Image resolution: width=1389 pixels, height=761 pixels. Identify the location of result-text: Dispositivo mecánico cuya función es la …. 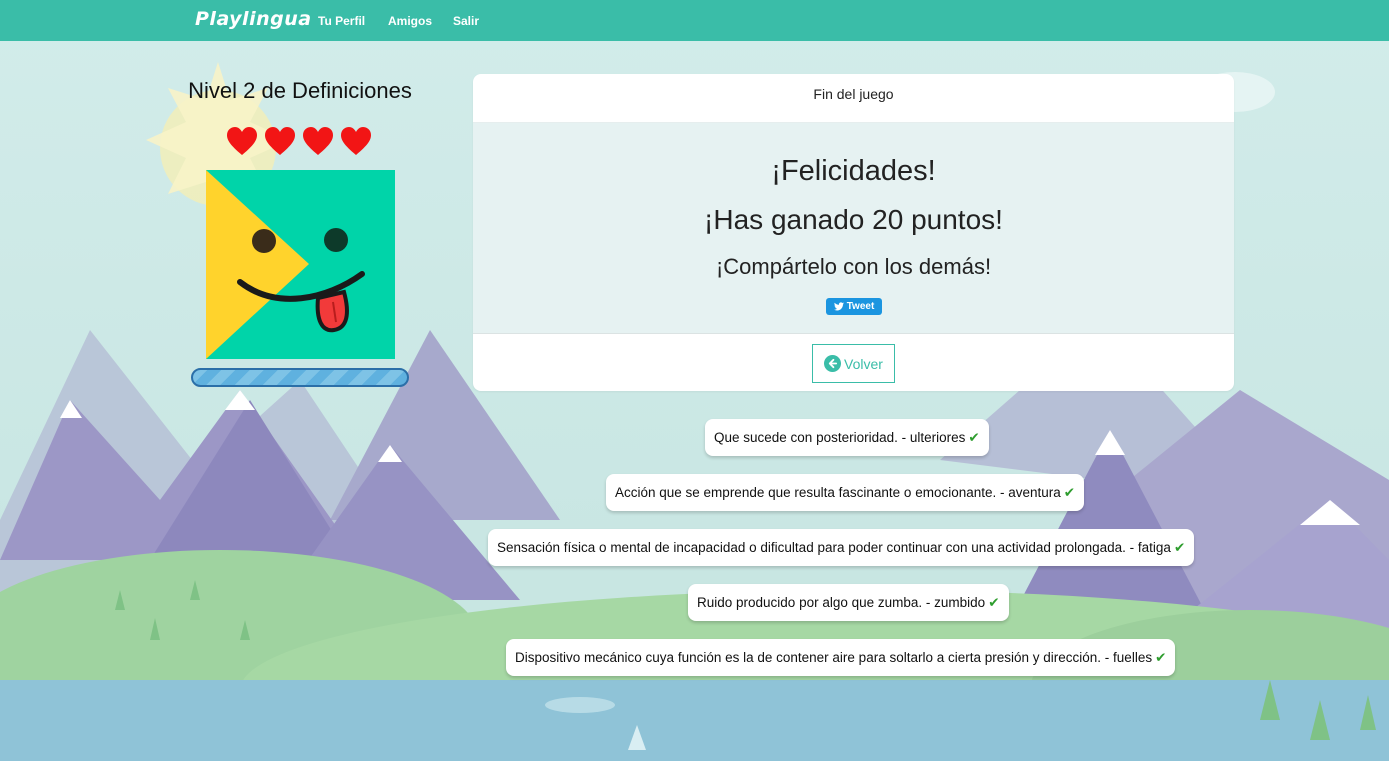
(834, 657).